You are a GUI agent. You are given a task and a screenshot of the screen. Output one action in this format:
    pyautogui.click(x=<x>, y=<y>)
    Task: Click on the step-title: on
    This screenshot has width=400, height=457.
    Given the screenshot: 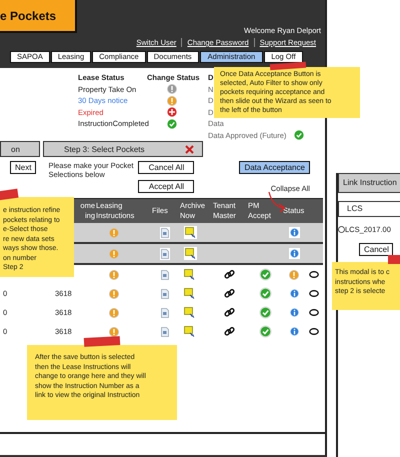 What is the action you would take?
    pyautogui.click(x=15, y=149)
    